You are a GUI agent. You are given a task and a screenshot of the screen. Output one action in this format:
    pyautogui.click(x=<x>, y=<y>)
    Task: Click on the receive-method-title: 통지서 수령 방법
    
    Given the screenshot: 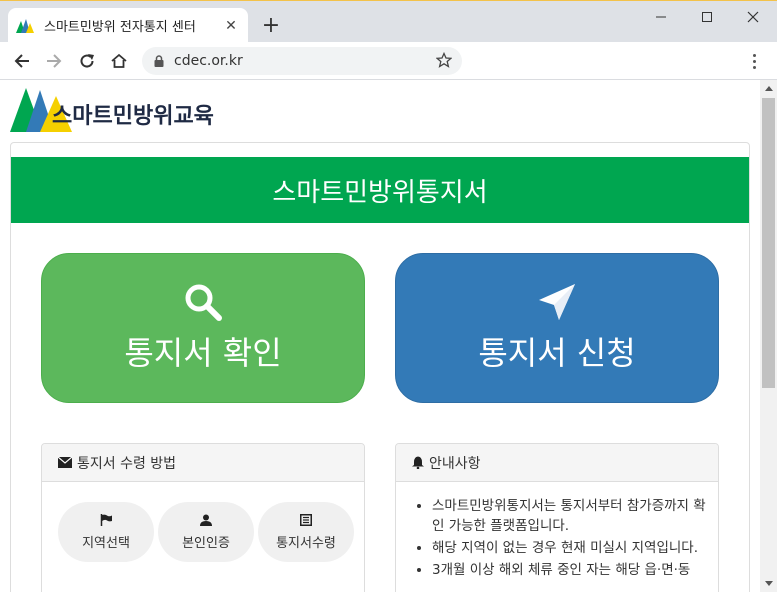 What is the action you would take?
    pyautogui.click(x=127, y=463)
    